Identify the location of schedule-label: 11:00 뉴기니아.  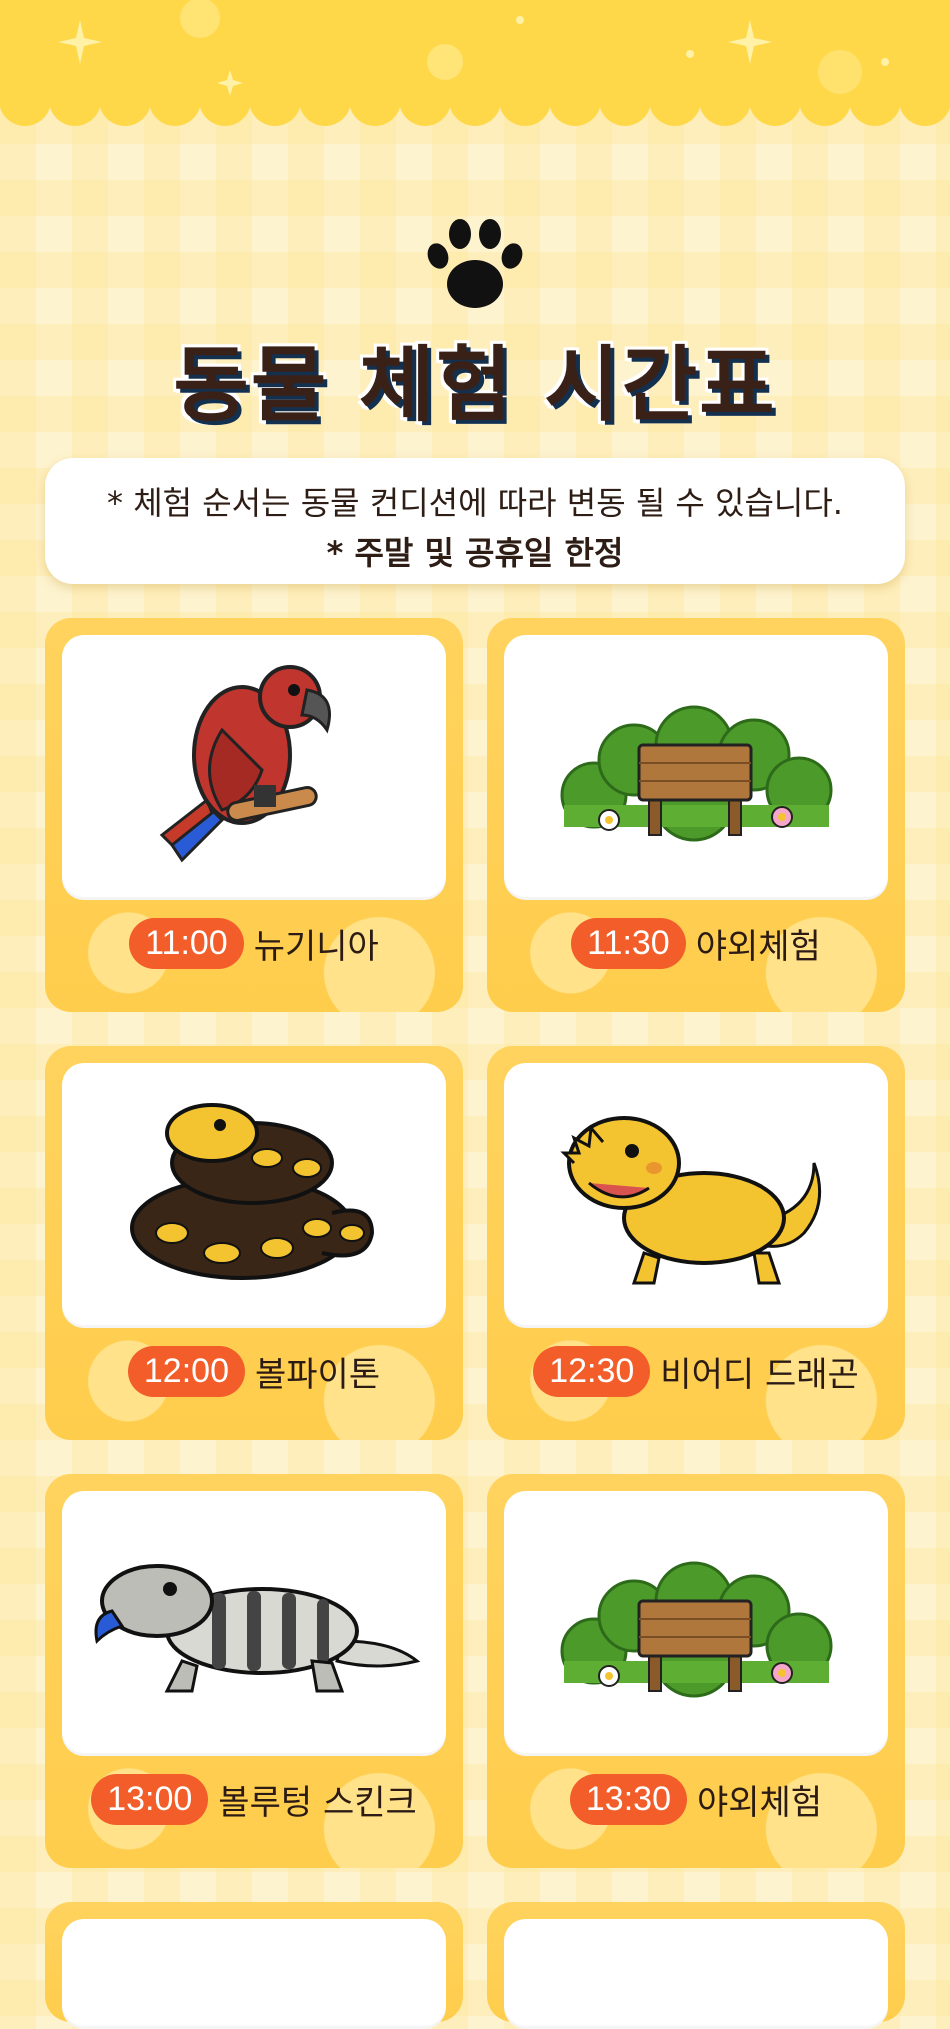
(254, 943).